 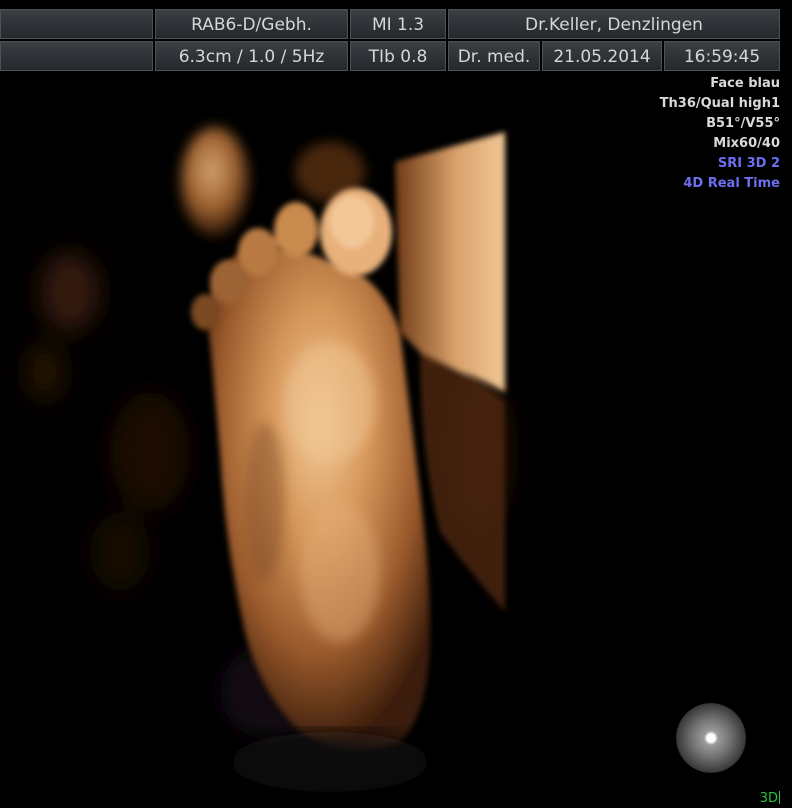 What do you see at coordinates (748, 163) in the screenshot?
I see `sri-label: SRI 3D 2` at bounding box center [748, 163].